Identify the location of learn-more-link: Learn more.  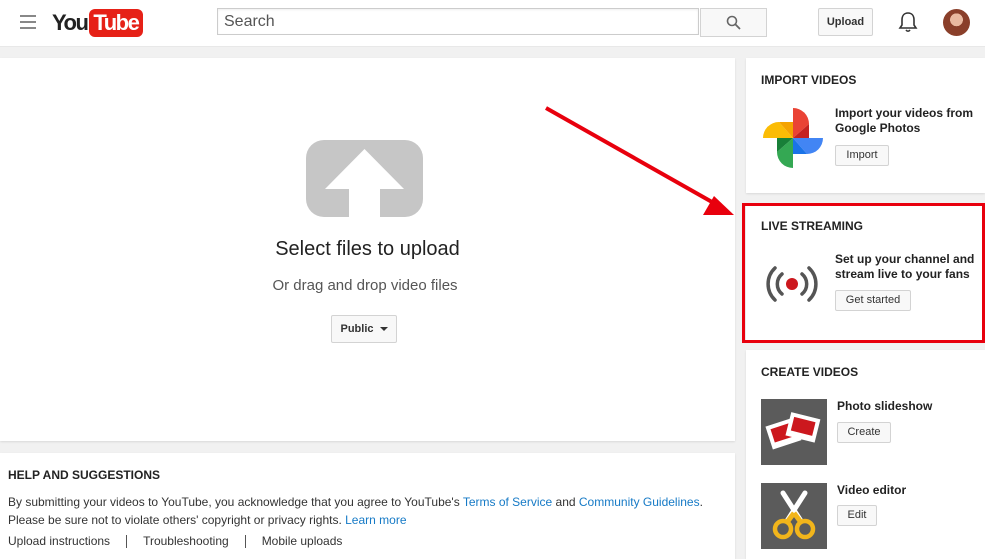
(375, 520).